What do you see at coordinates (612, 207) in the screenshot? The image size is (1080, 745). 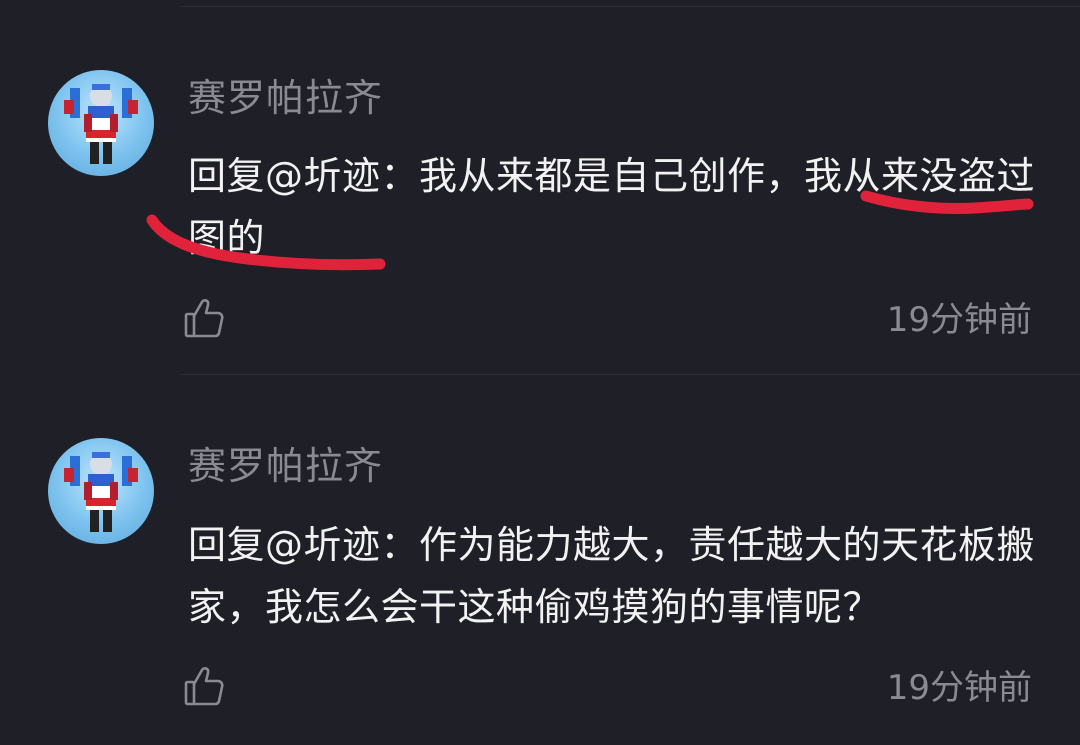 I see `comment-text: 回复@圻迹：我从来都是自己创作，我从来没盗过图的` at bounding box center [612, 207].